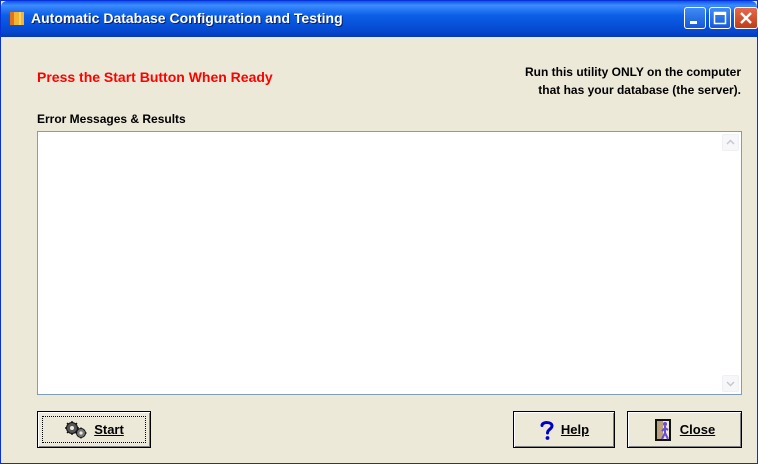  I want to click on start-prompt: Press the Start Button When Ready, so click(155, 77).